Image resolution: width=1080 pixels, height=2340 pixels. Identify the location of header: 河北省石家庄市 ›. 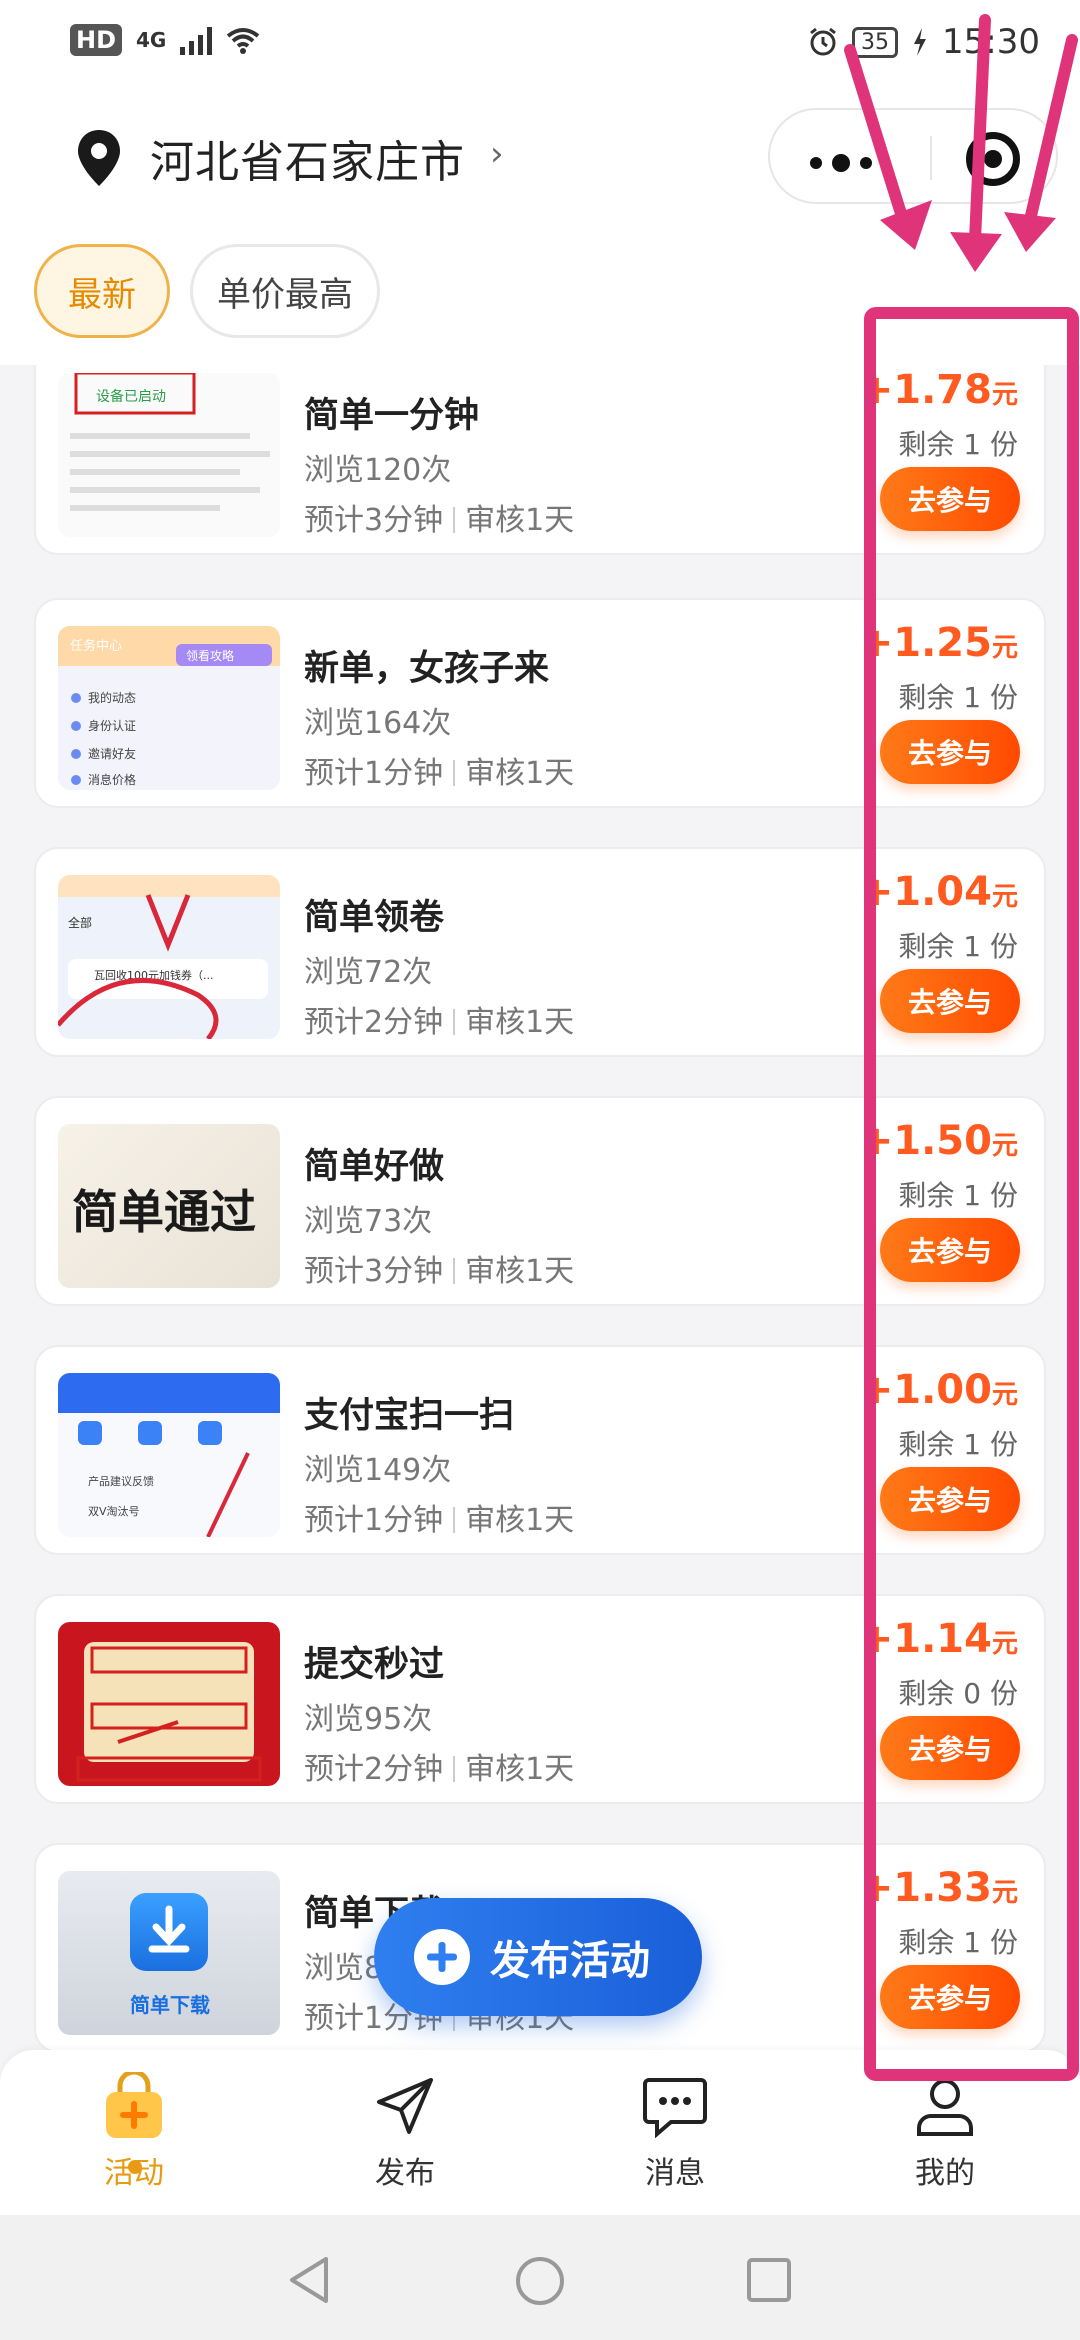
(540, 160).